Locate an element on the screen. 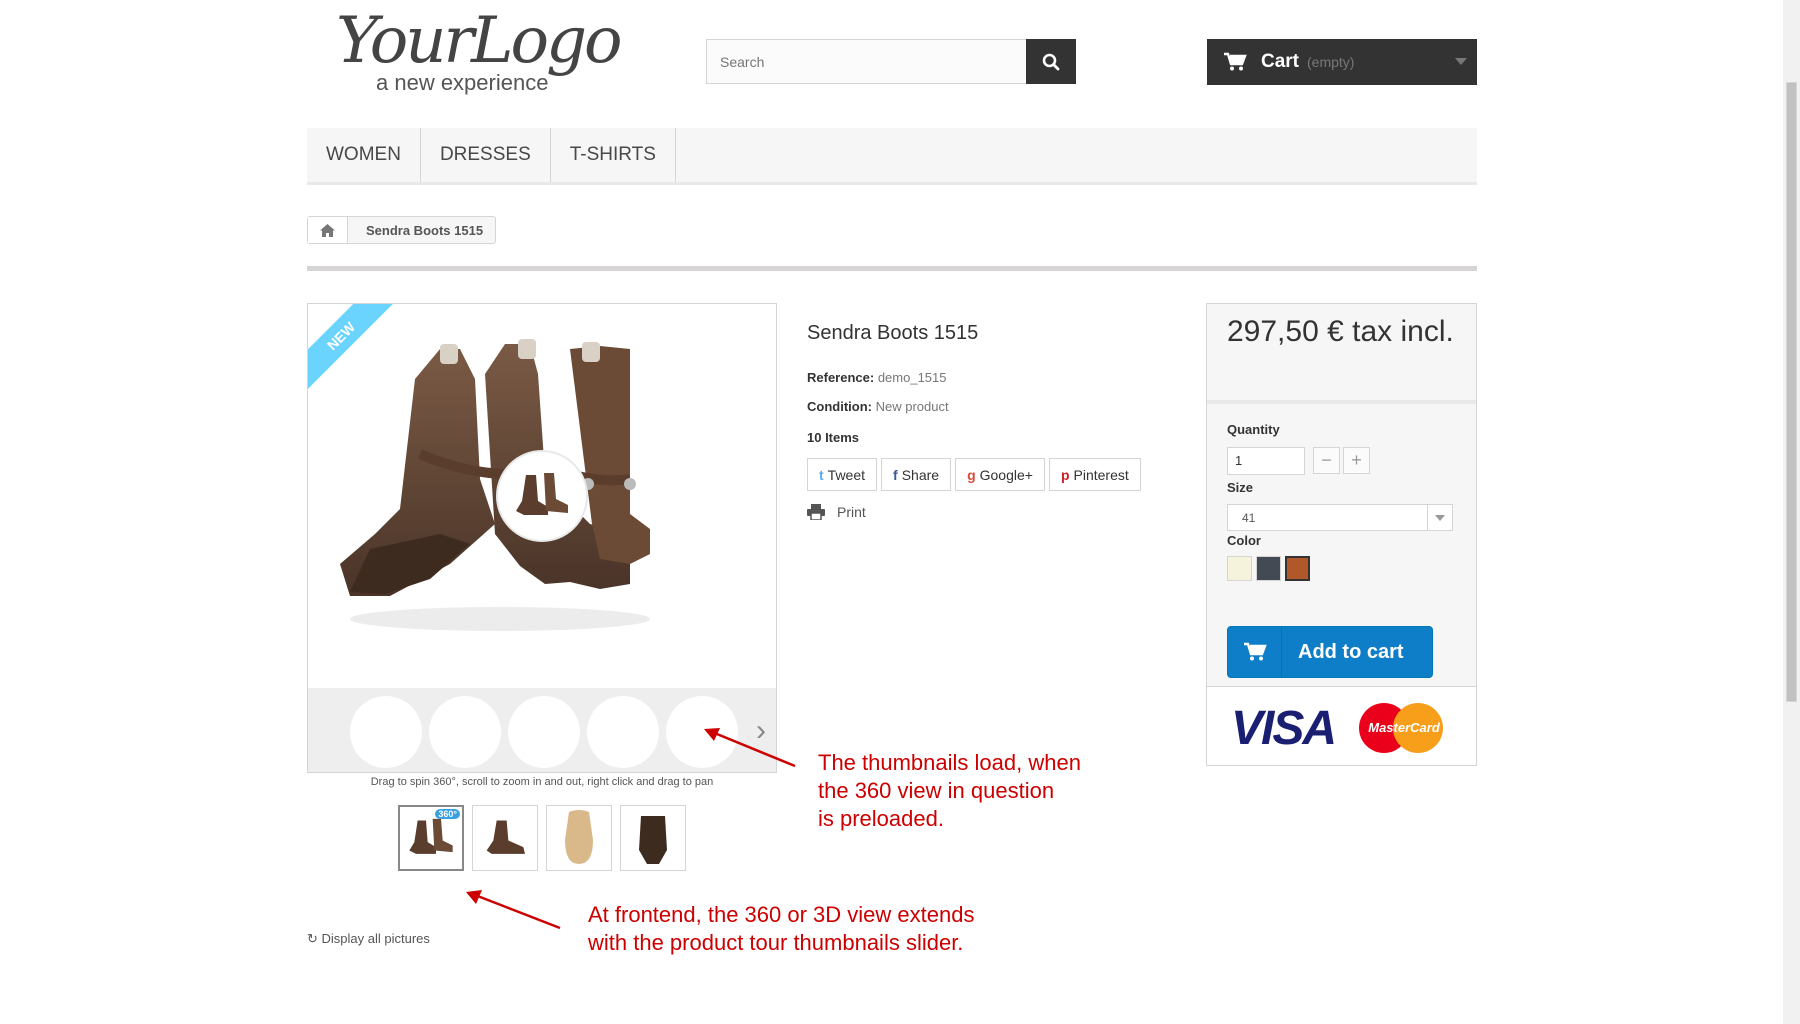  360-preview-badge is located at coordinates (542, 496).